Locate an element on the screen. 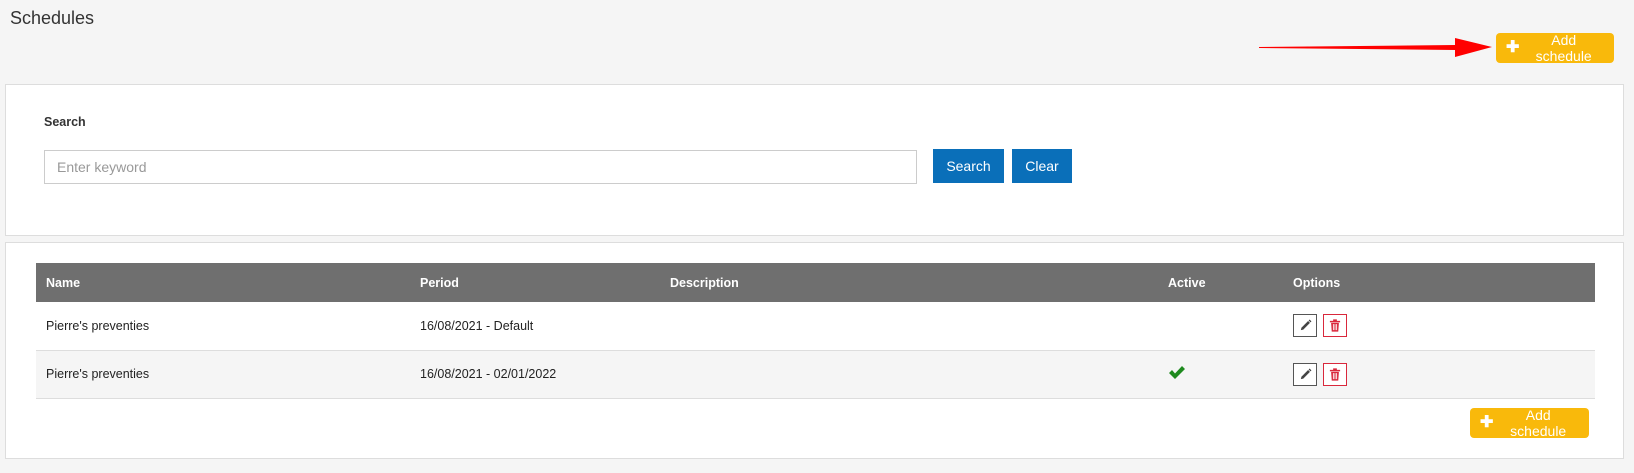 Image resolution: width=1634 pixels, height=473 pixels. table-row: Pierre's preventies 16/08/2021 - Default is located at coordinates (815, 326).